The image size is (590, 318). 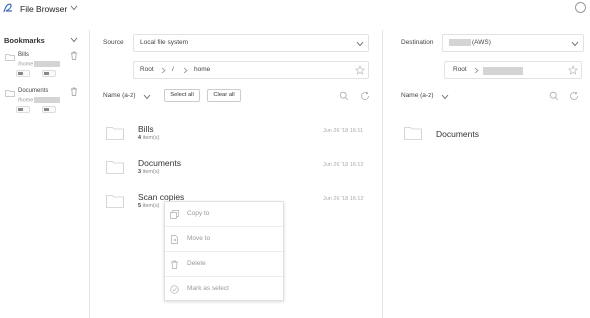 I want to click on copy-icon, so click(x=174, y=214).